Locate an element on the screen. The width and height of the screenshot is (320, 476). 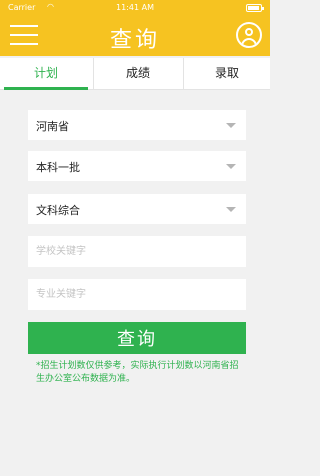
province-select: 河南省 is located at coordinates (137, 125).